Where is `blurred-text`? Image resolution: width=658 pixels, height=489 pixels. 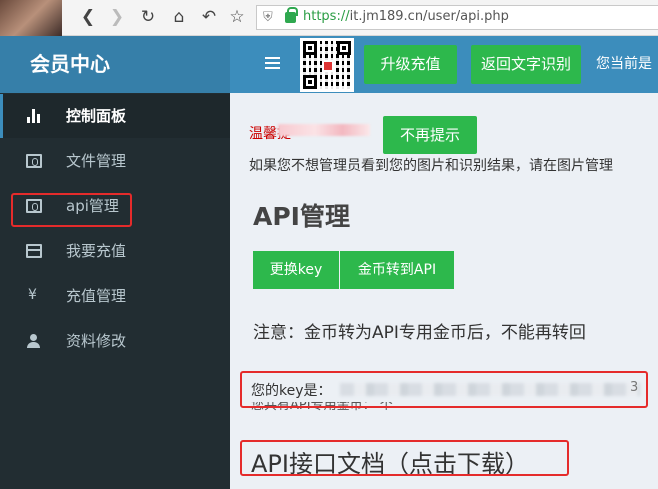
blurred-text is located at coordinates (324, 130).